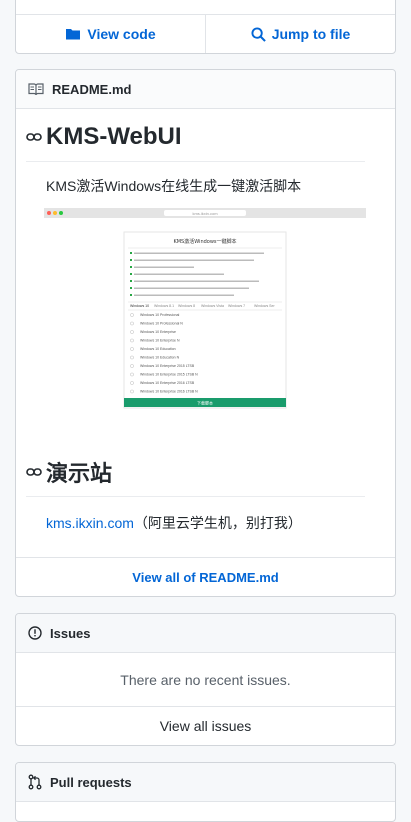 Image resolution: width=411 pixels, height=822 pixels. Describe the element at coordinates (205, 725) in the screenshot. I see `view-all-issues-link: View all issues` at that location.